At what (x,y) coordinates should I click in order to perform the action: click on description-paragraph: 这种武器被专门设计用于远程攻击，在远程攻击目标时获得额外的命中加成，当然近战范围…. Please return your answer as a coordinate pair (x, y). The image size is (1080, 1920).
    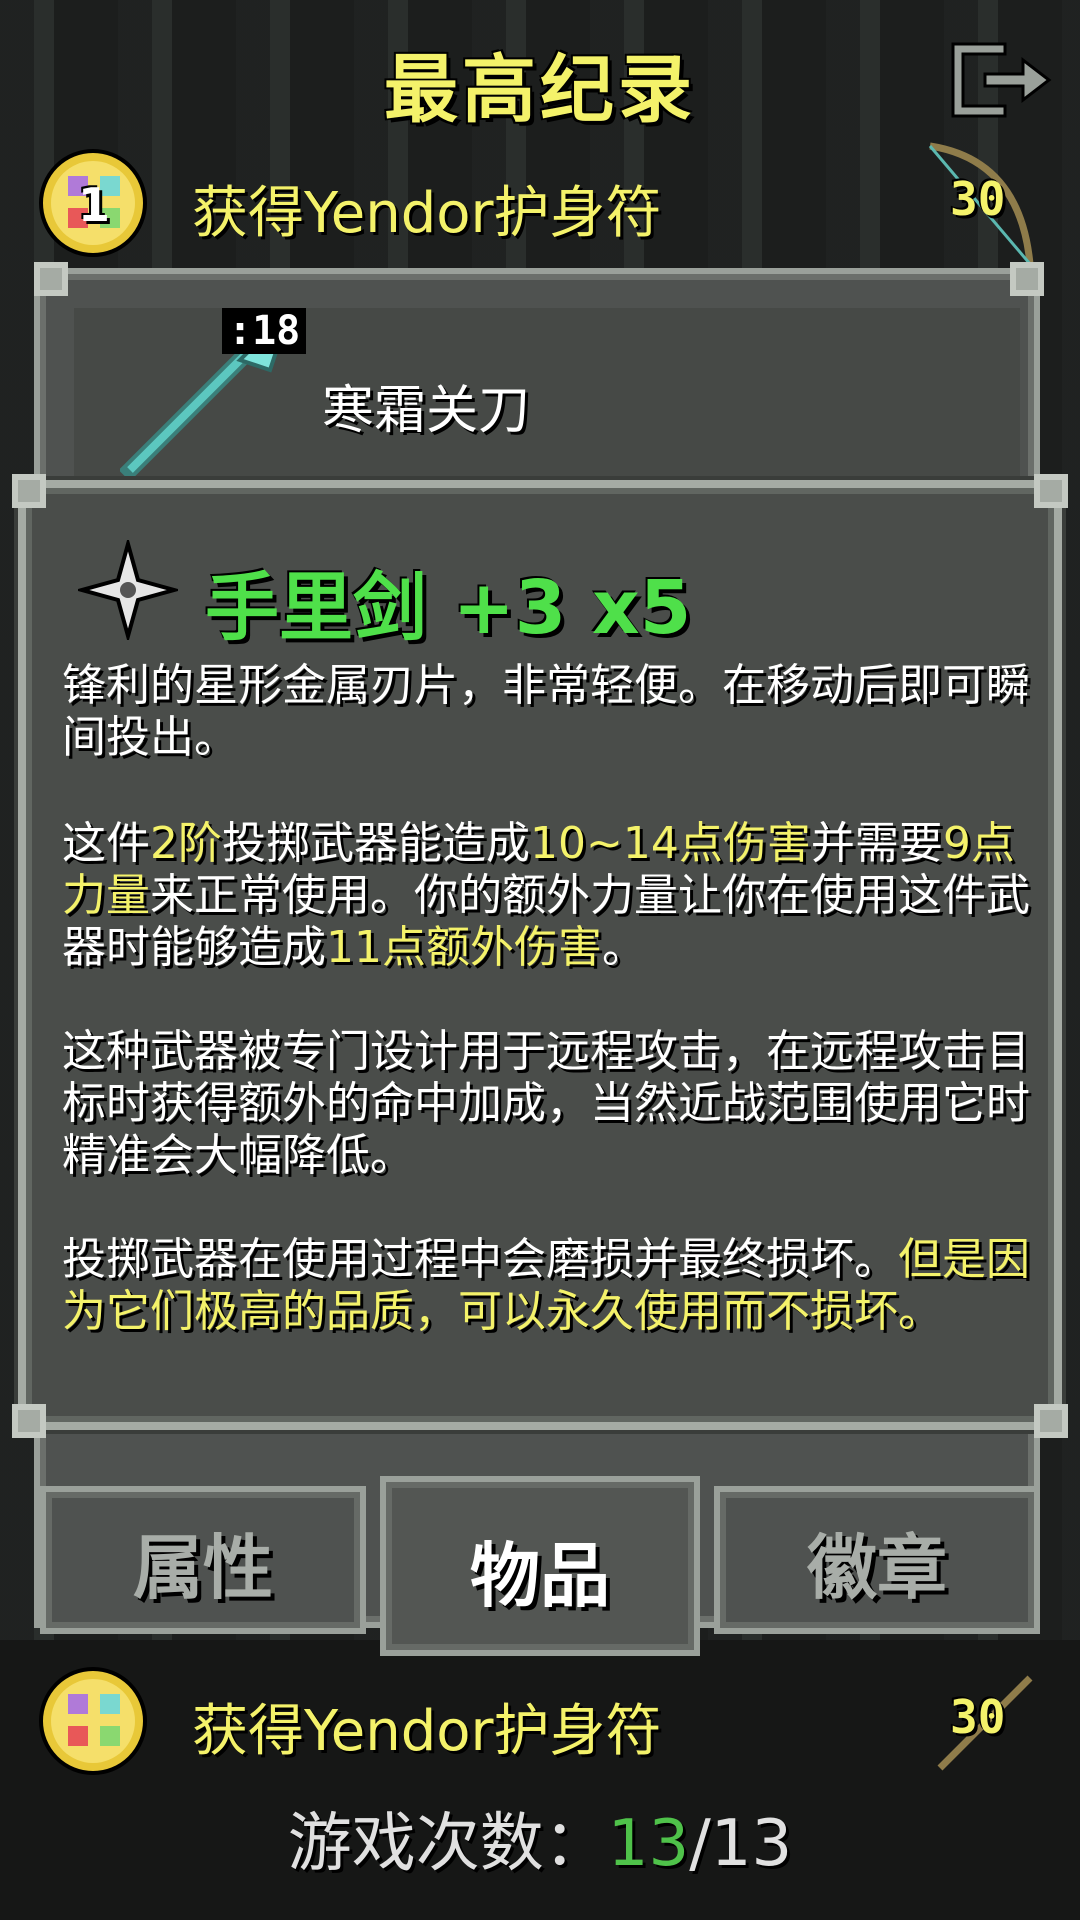
    Looking at the image, I should click on (546, 1103).